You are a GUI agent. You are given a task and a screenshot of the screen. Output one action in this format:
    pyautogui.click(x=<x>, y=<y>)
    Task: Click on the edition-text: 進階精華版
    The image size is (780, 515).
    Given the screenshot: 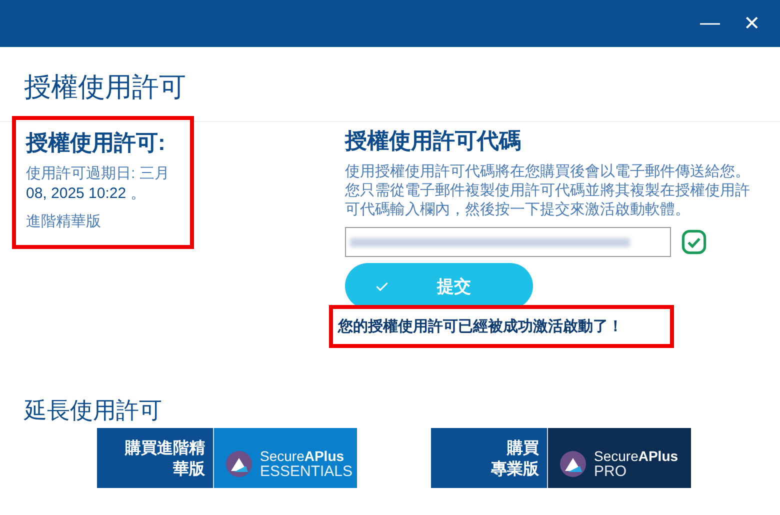 What is the action you would take?
    pyautogui.click(x=64, y=222)
    